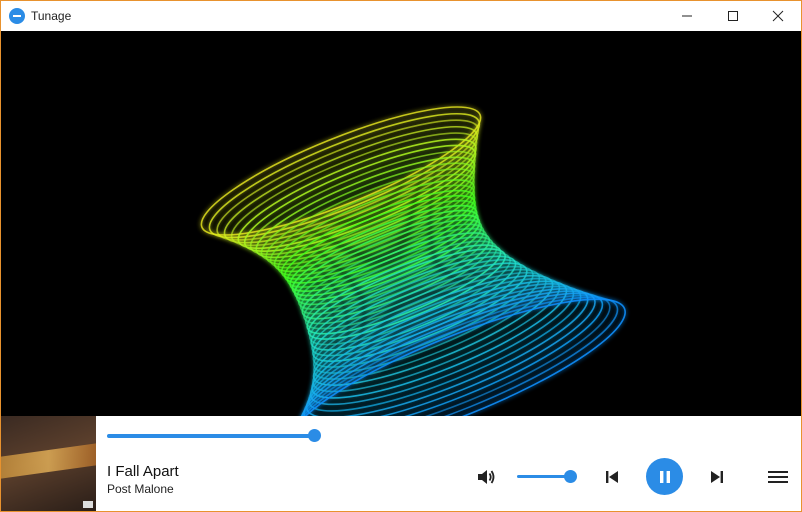  I want to click on volume-icon, so click(486, 477).